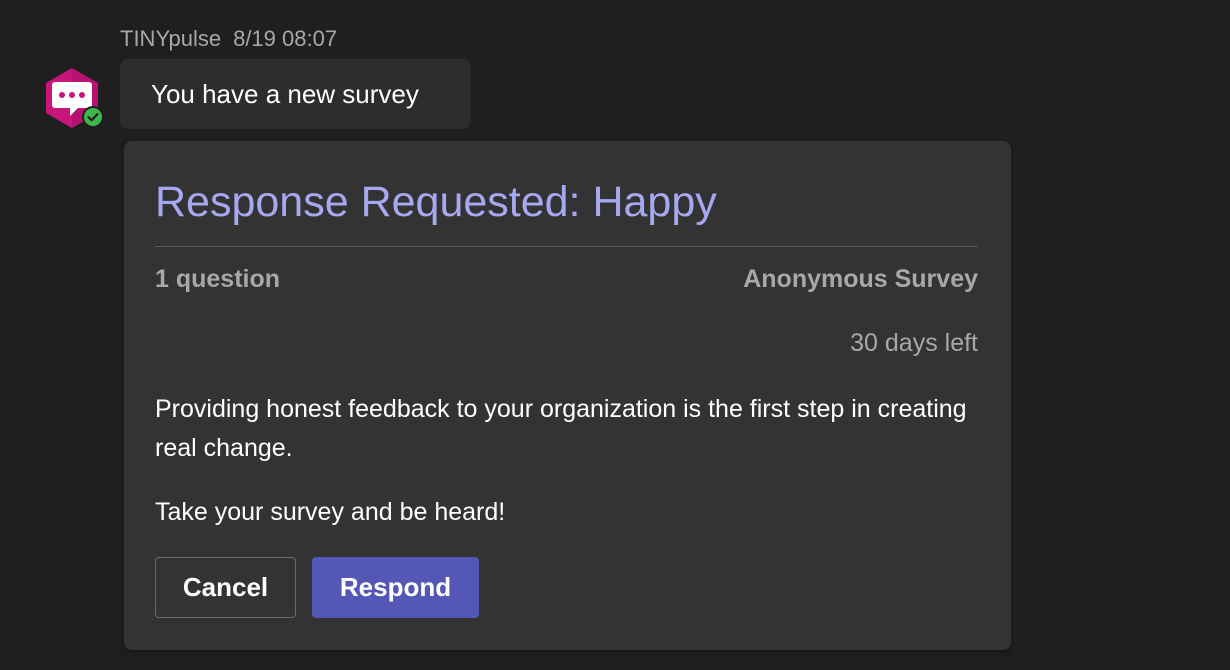 This screenshot has height=670, width=1230. Describe the element at coordinates (395, 587) in the screenshot. I see `respond-button: Respond` at that location.